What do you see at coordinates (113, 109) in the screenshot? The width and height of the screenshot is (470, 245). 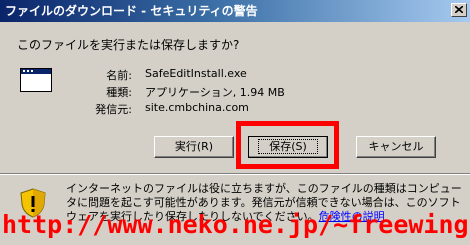 I see `from-label: 発信元:` at bounding box center [113, 109].